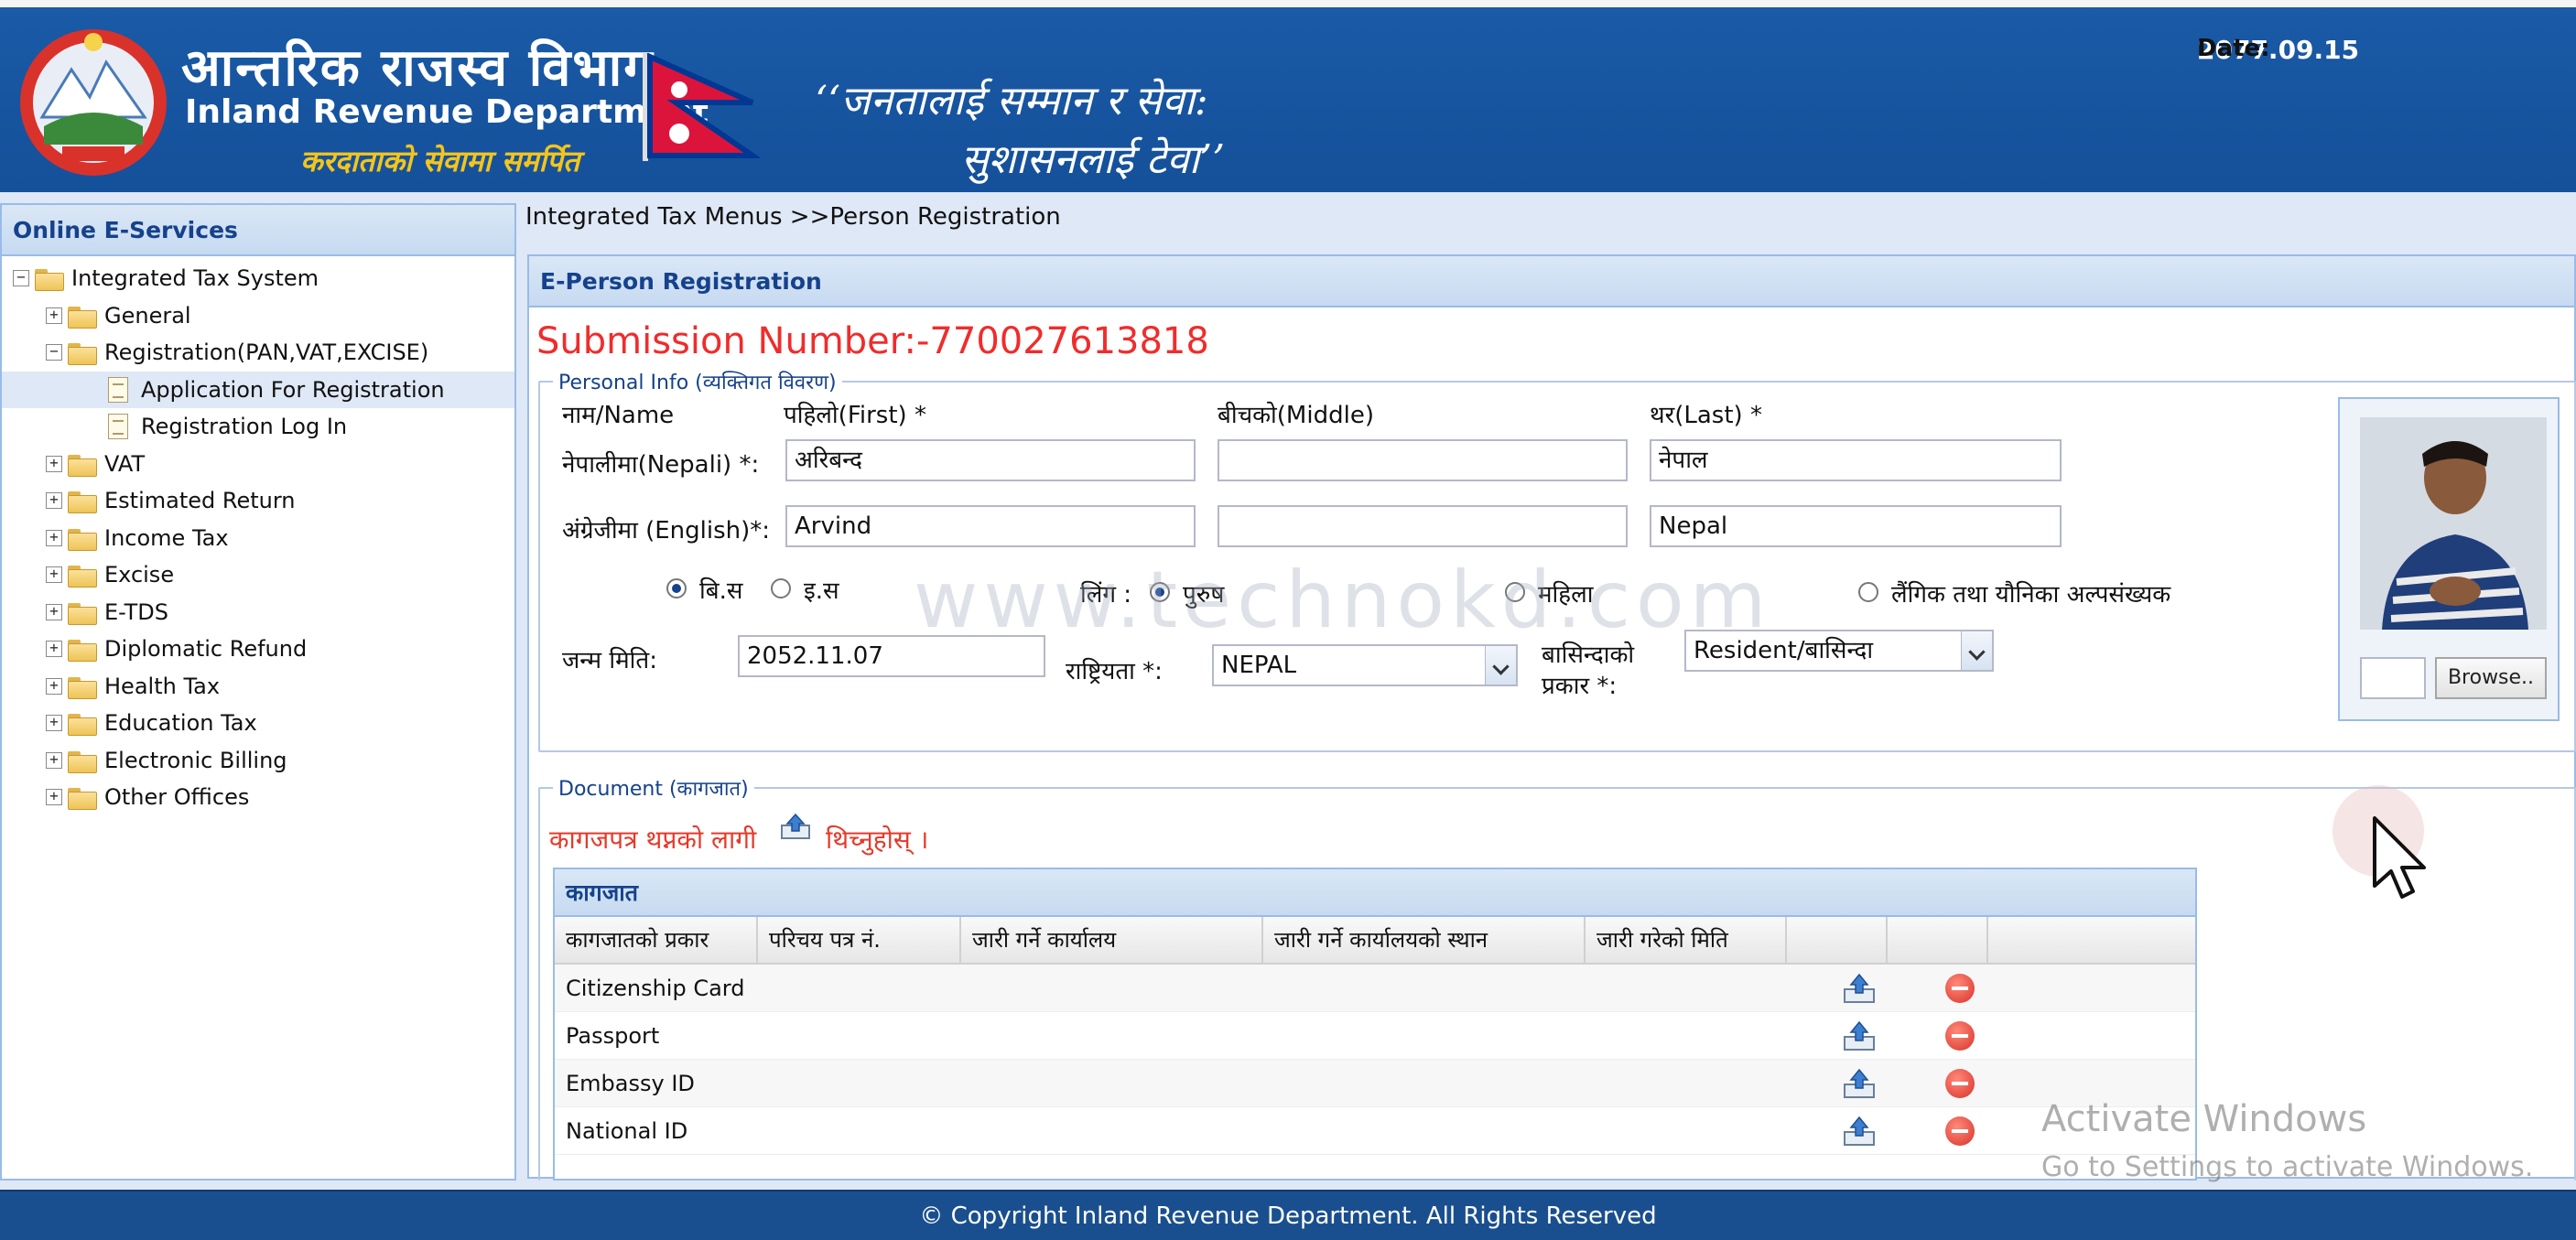 This screenshot has width=2576, height=1240. Describe the element at coordinates (2393, 678) in the screenshot. I see `photo-file-input` at that location.